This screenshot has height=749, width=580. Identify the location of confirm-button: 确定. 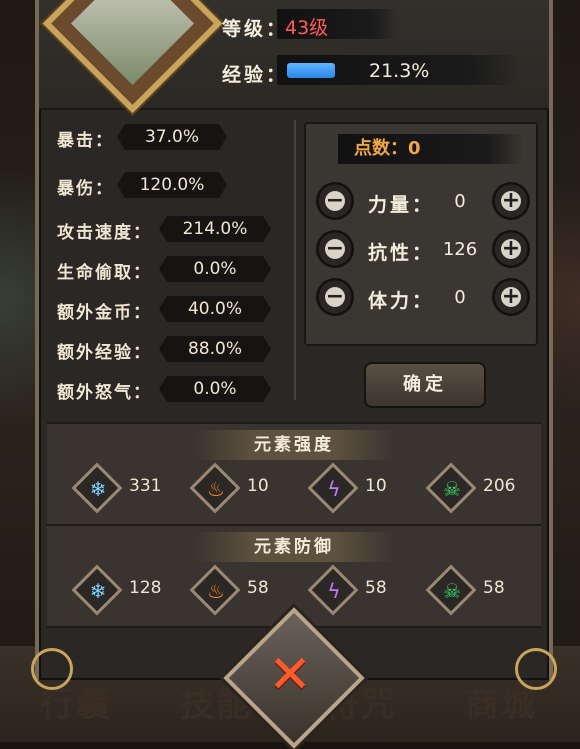
(425, 385).